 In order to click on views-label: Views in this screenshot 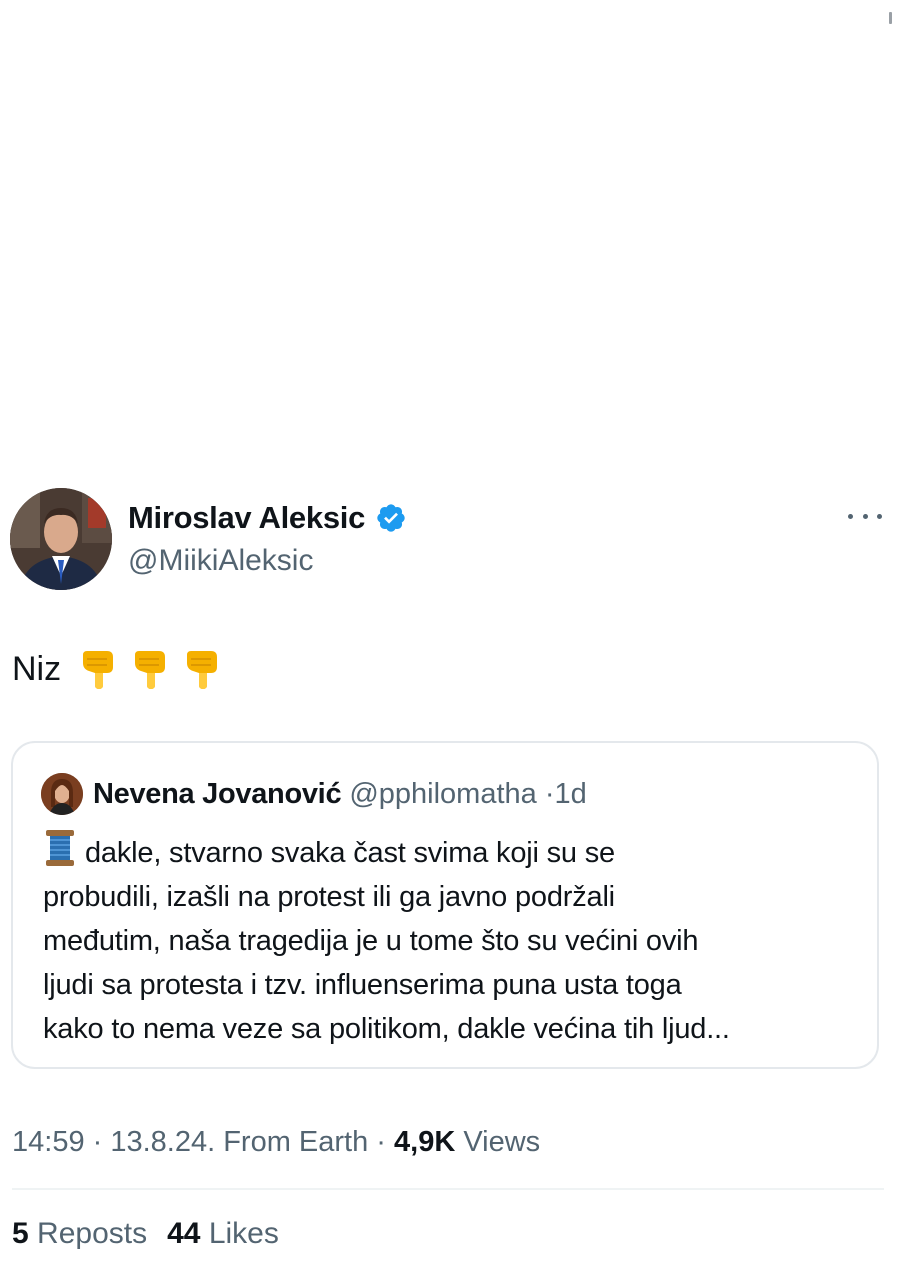, I will do `click(502, 1142)`.